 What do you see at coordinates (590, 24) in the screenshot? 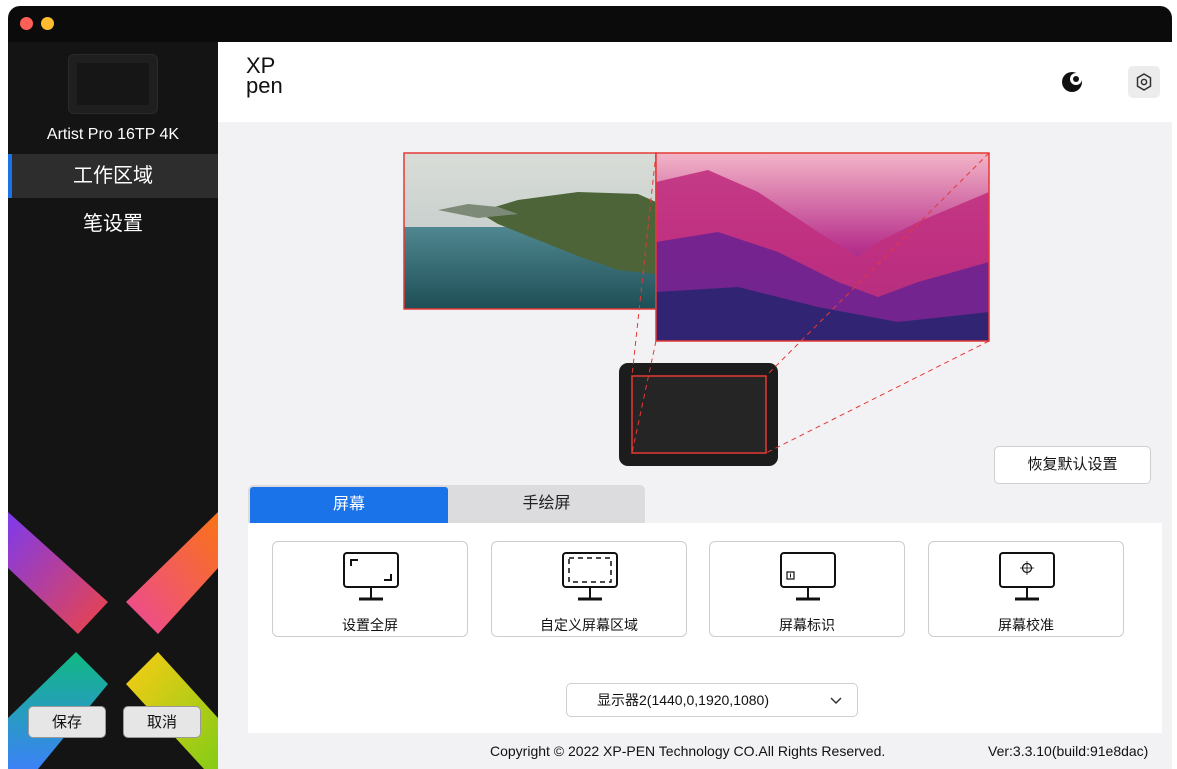
I see `title-bar` at bounding box center [590, 24].